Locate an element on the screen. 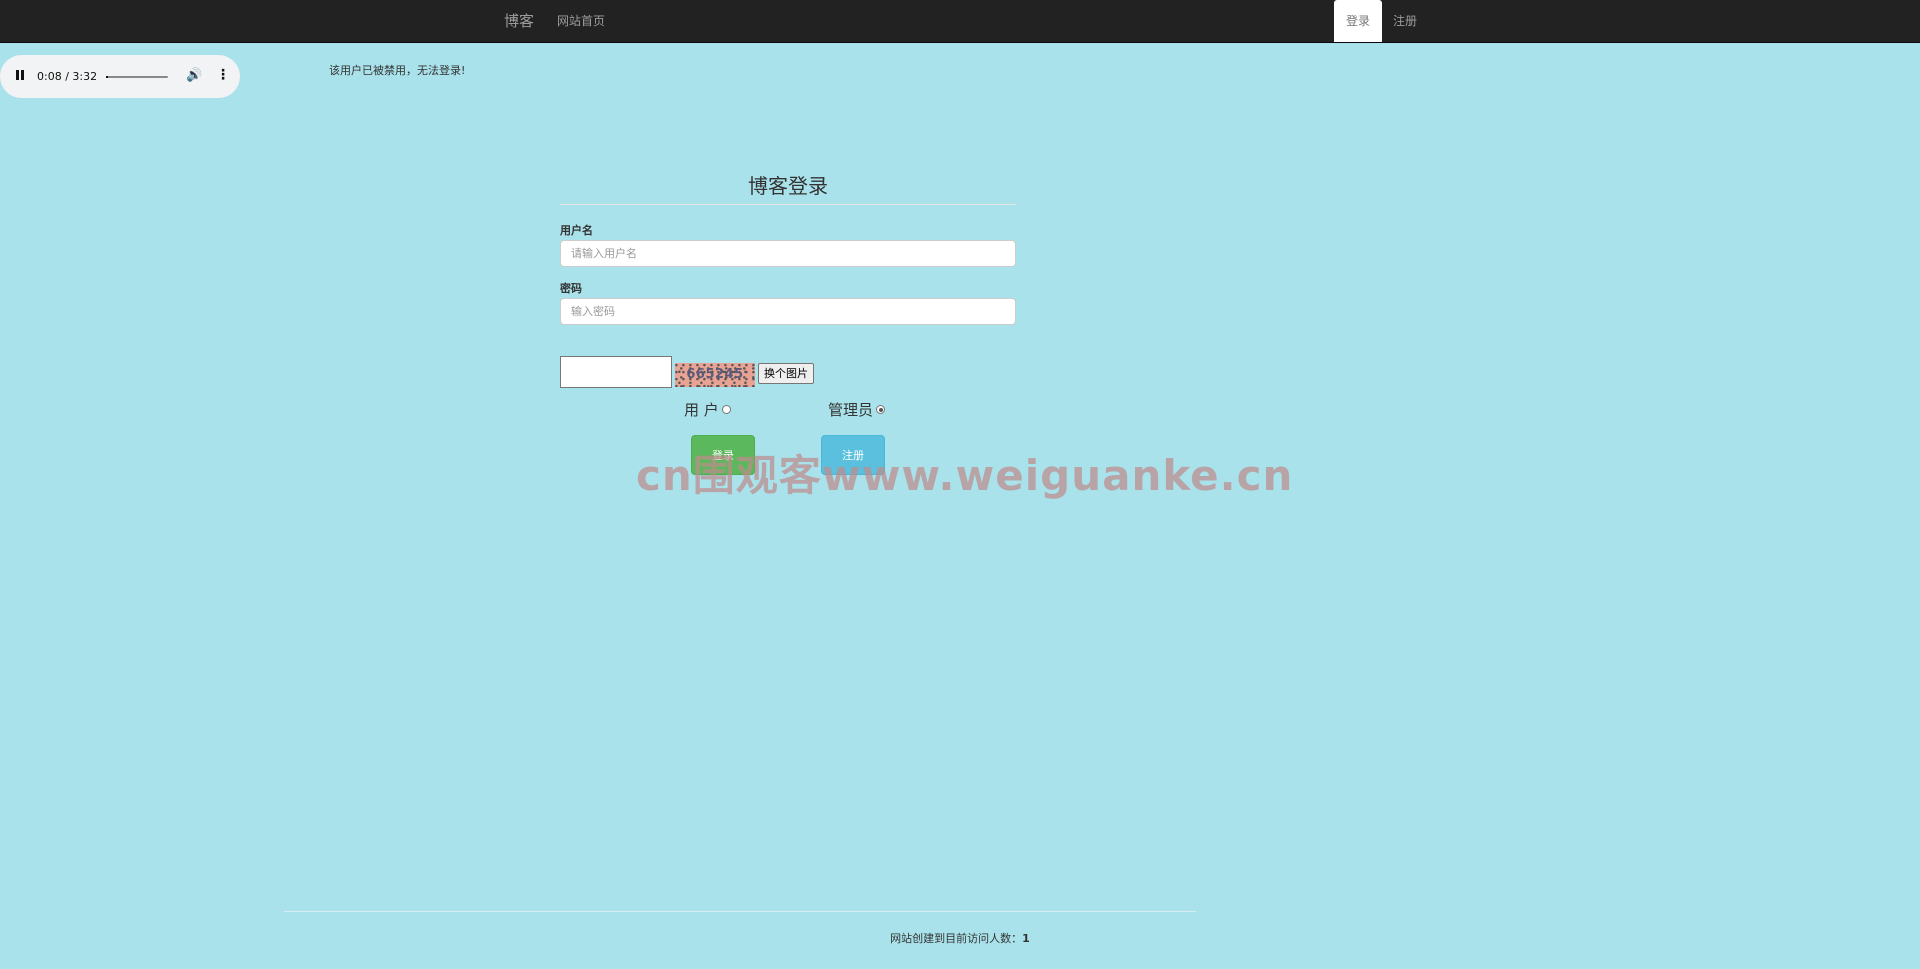 The width and height of the screenshot is (1920, 969). audio-progress-fill is located at coordinates (107, 77).